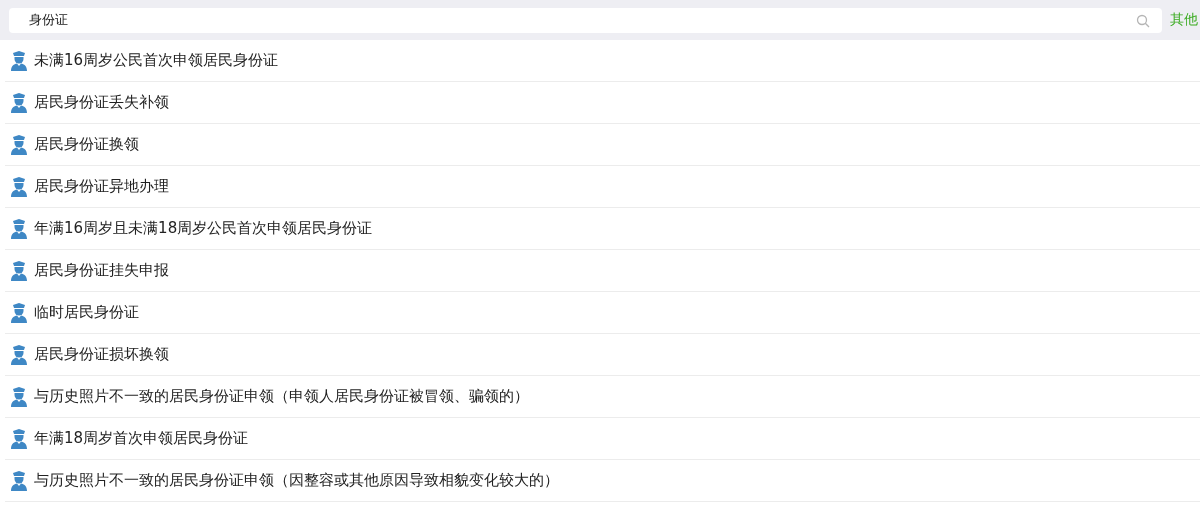  I want to click on result-item: 与历史照片不一致的居民身份证申领（申领人居民身份证被冒领、骗领的）, so click(281, 396).